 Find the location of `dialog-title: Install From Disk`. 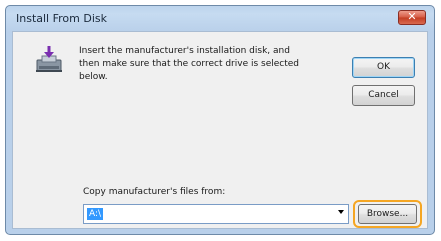

dialog-title: Install From Disk is located at coordinates (61, 18).